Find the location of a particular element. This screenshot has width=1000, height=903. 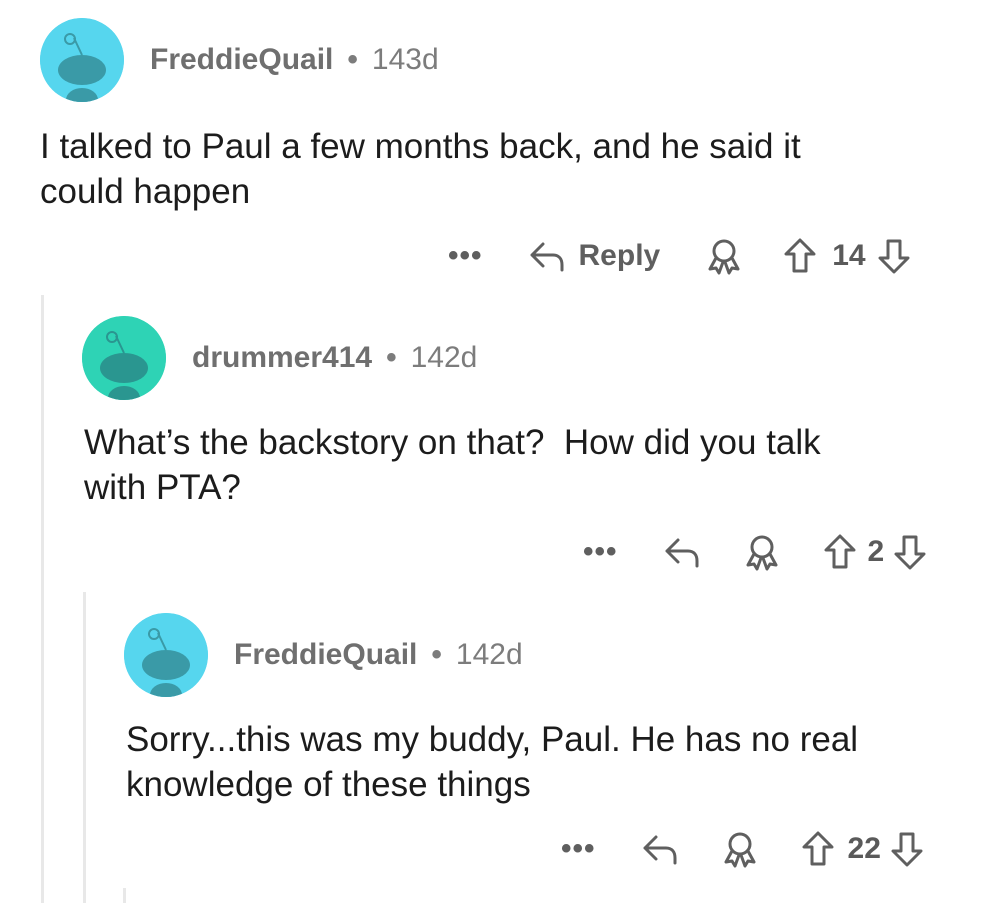

comment-actions: ••• 2 is located at coordinates (755, 552).